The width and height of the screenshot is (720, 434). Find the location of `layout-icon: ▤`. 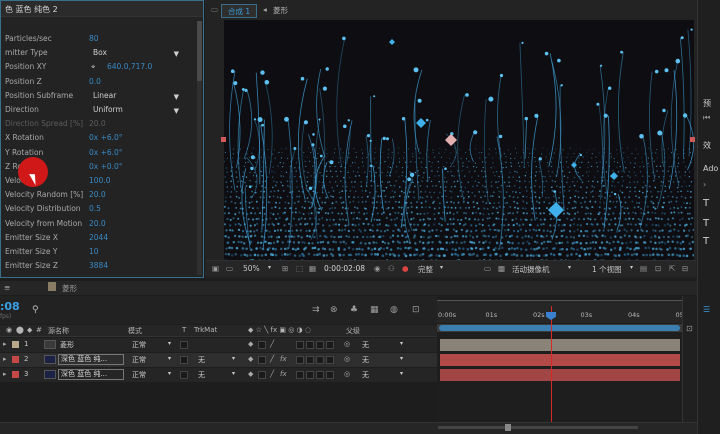

layout-icon: ▤ is located at coordinates (643, 268).